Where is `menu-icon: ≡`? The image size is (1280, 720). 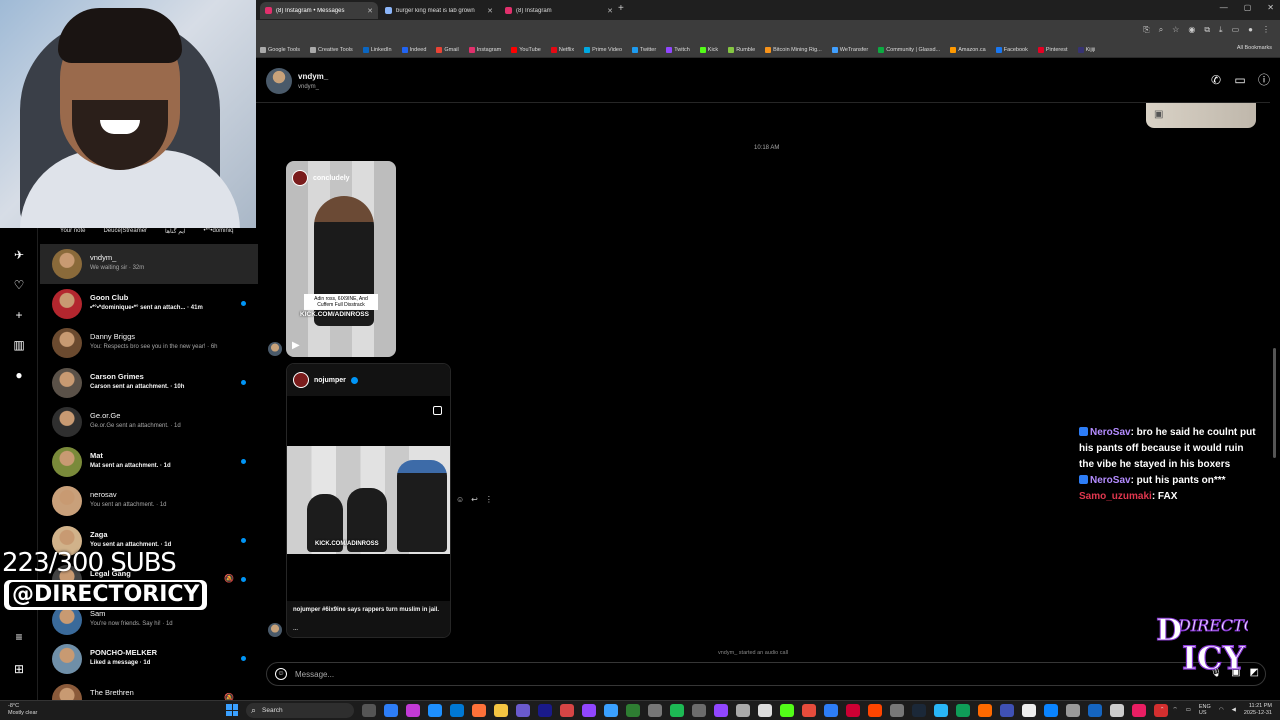 menu-icon: ≡ is located at coordinates (19, 637).